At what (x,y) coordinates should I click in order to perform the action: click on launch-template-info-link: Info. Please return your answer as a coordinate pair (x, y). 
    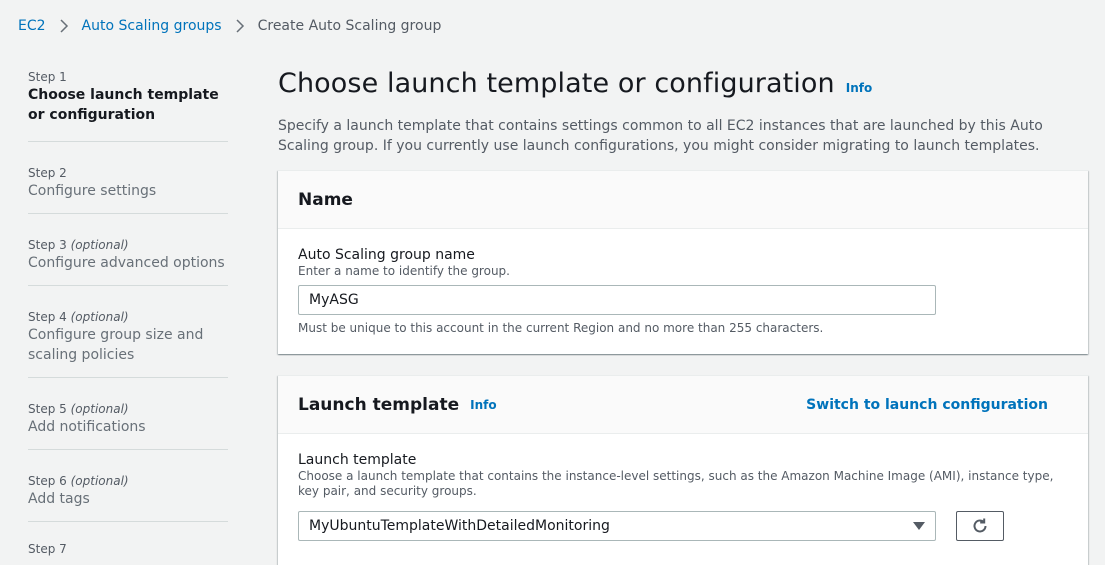
    Looking at the image, I should click on (483, 405).